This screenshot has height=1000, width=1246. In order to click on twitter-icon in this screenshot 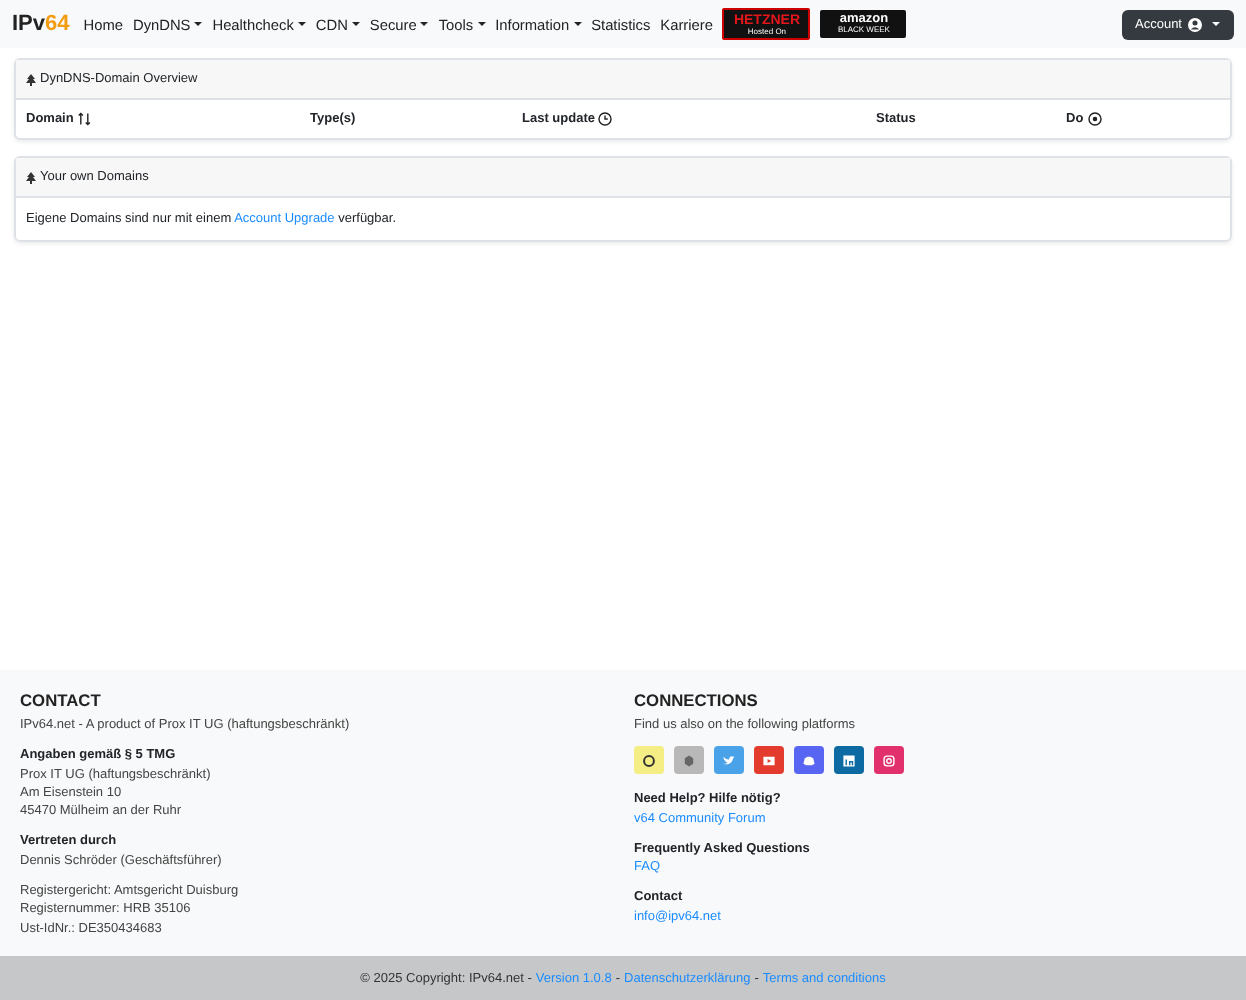, I will do `click(729, 760)`.